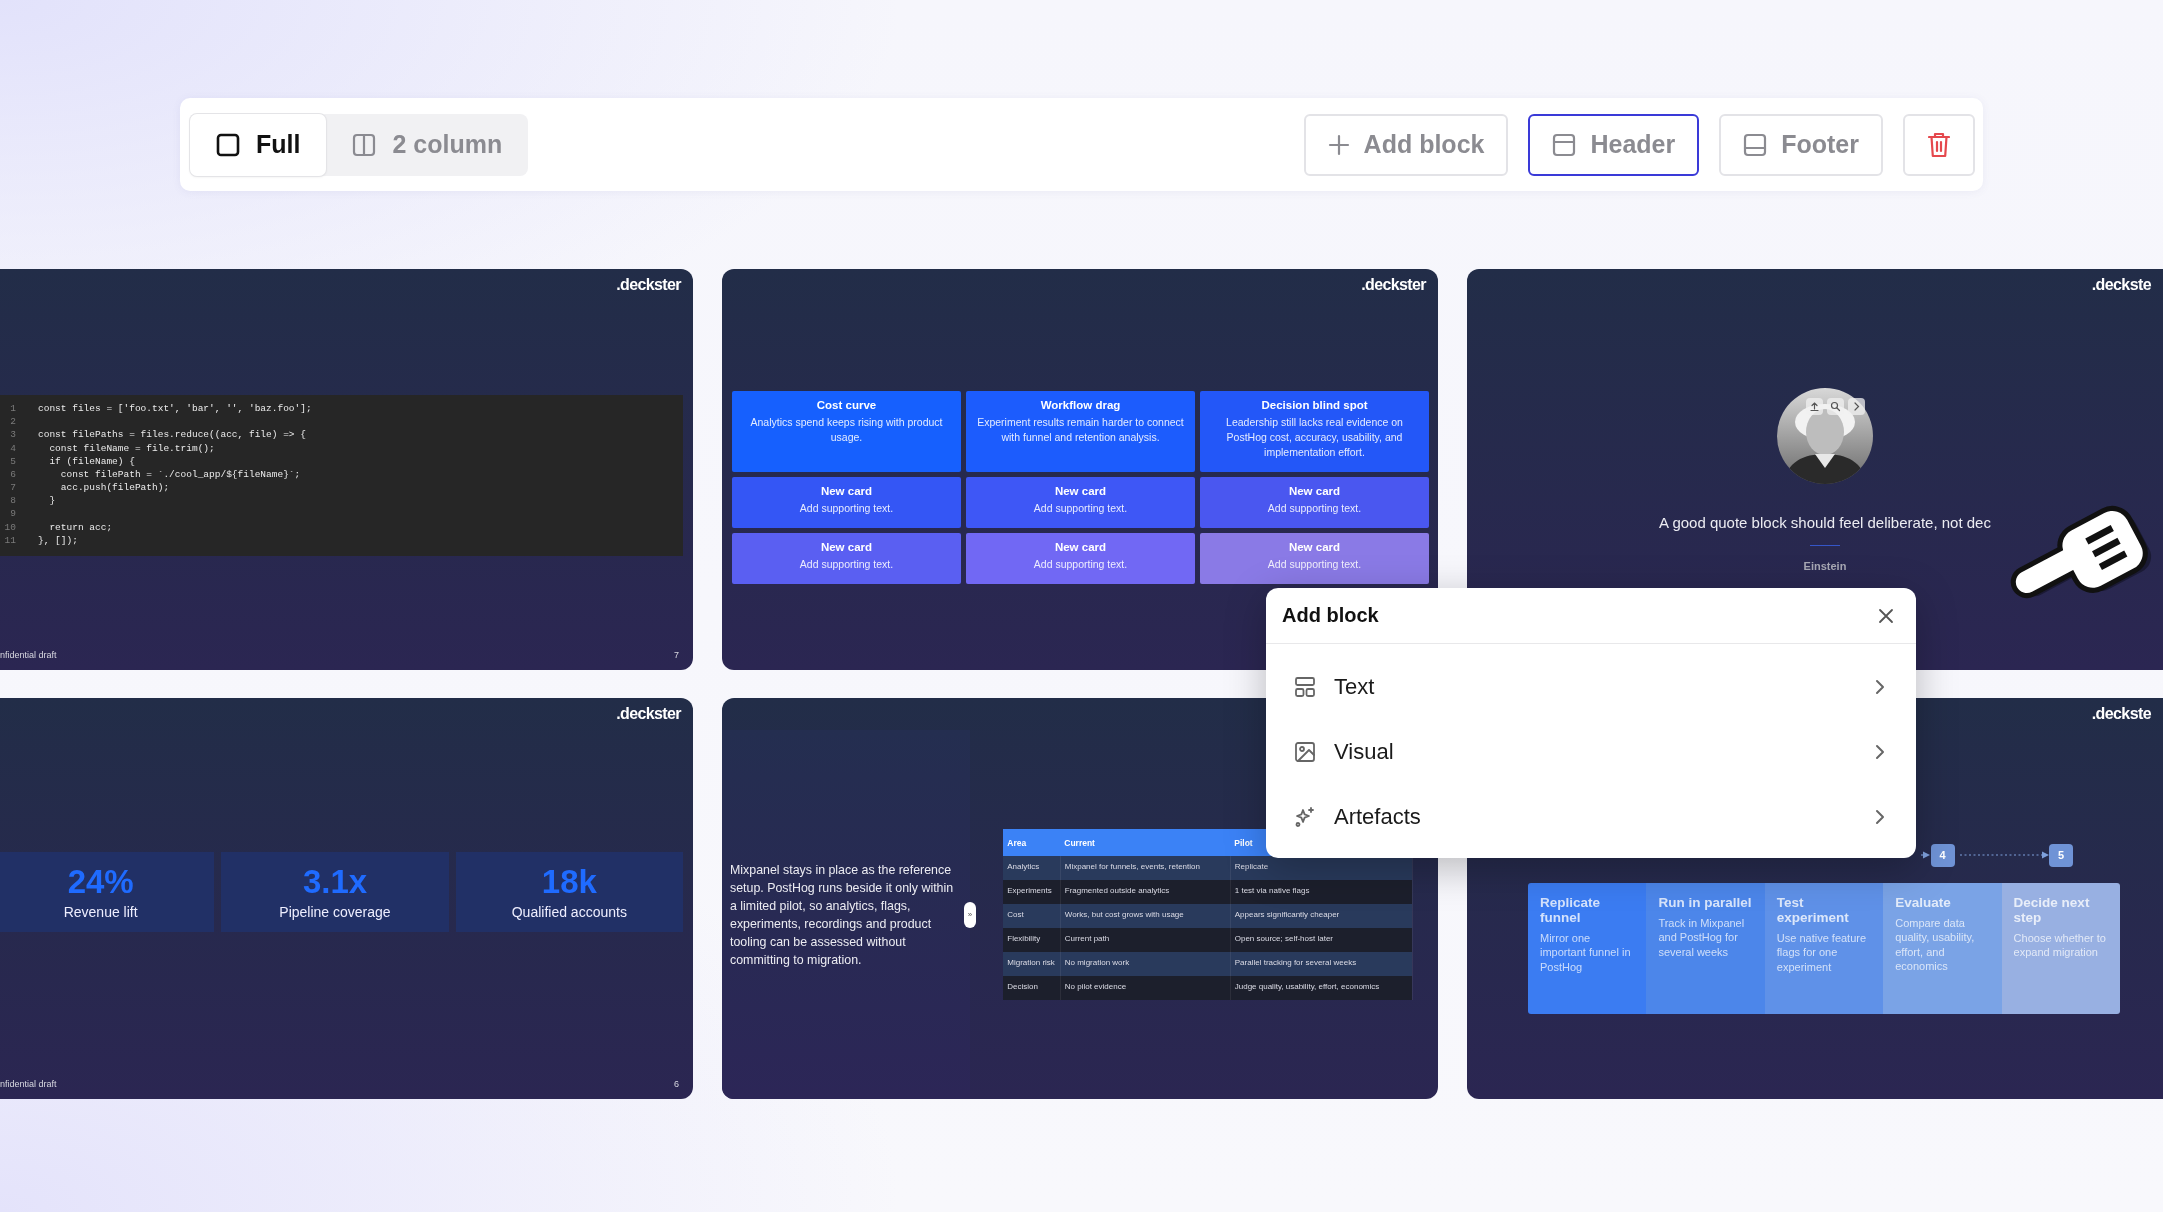 This screenshot has width=2163, height=1212. What do you see at coordinates (1145, 940) in the screenshot?
I see `table-cell: Current path` at bounding box center [1145, 940].